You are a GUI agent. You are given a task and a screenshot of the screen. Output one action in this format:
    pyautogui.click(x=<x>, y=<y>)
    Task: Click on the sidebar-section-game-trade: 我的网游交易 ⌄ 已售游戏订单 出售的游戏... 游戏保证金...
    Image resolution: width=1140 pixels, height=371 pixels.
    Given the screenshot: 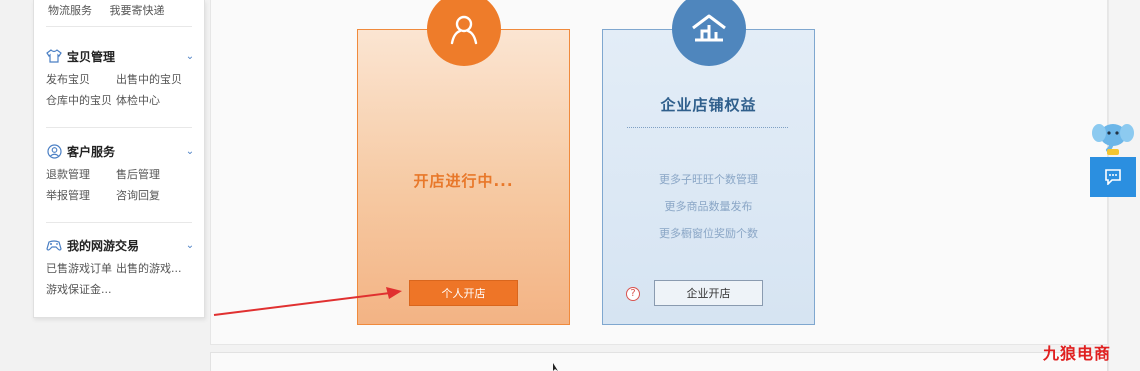 What is the action you would take?
    pyautogui.click(x=121, y=266)
    